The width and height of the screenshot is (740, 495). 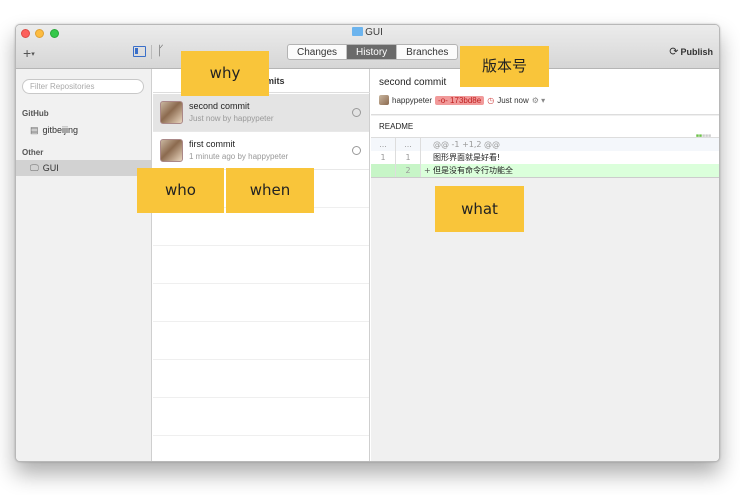 What do you see at coordinates (504, 66) in the screenshot?
I see `annotation-version: 版本号` at bounding box center [504, 66].